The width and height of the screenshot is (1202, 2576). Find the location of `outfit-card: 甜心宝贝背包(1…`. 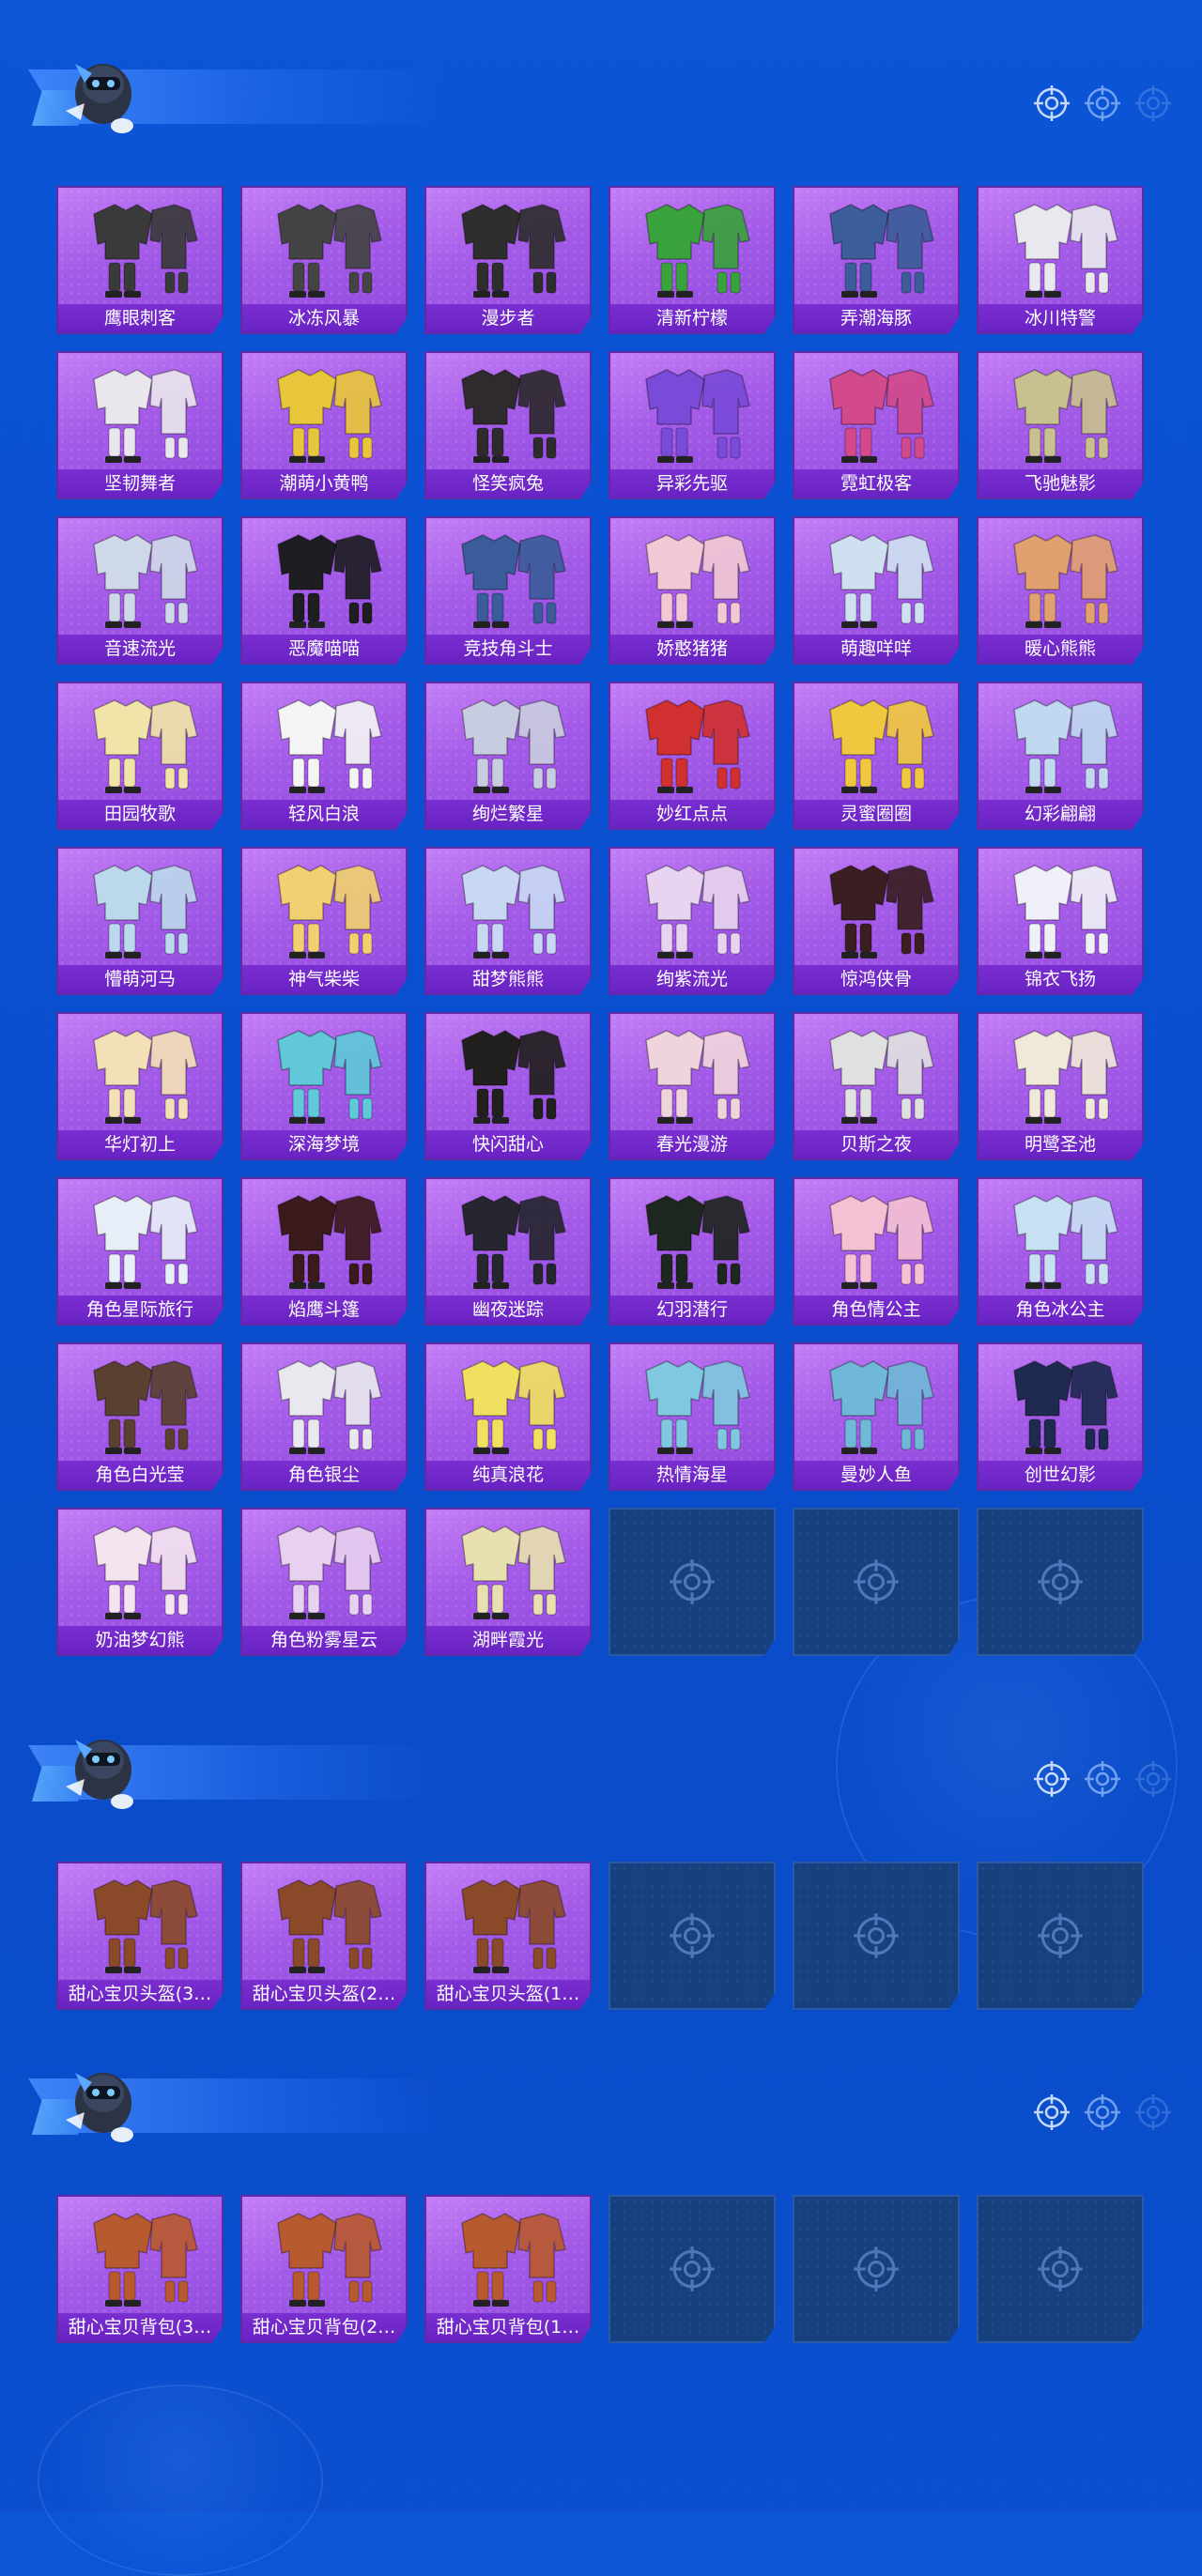

outfit-card: 甜心宝贝背包(1… is located at coordinates (508, 2269).